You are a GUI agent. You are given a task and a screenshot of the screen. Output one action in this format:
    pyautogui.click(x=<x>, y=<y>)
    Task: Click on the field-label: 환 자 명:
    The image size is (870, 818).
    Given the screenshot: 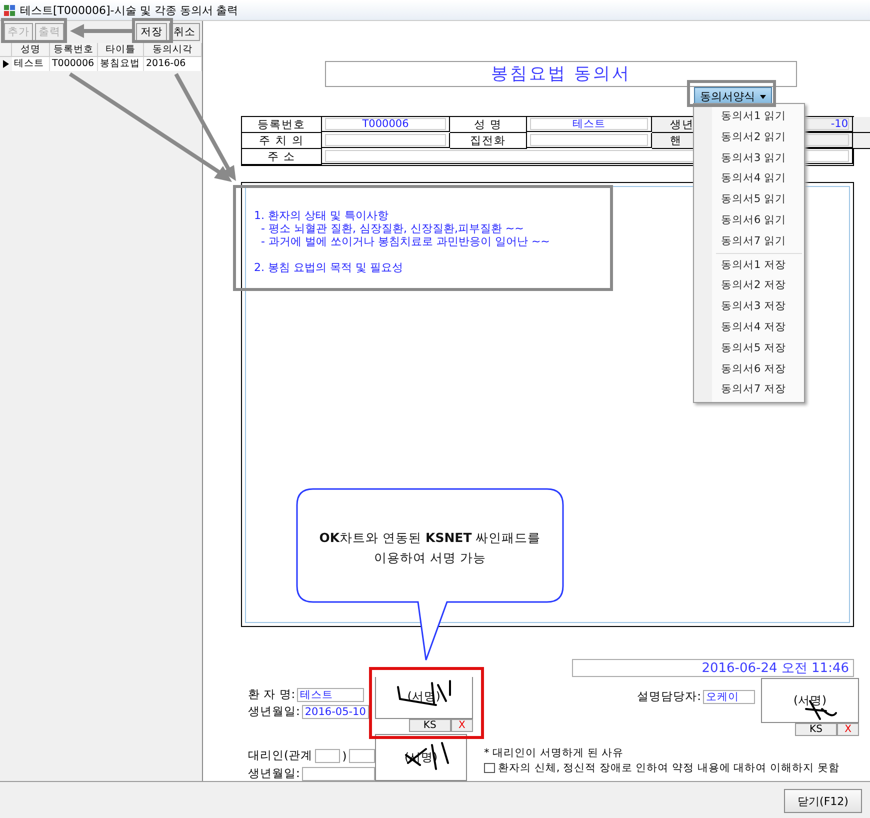 What is the action you would take?
    pyautogui.click(x=272, y=694)
    